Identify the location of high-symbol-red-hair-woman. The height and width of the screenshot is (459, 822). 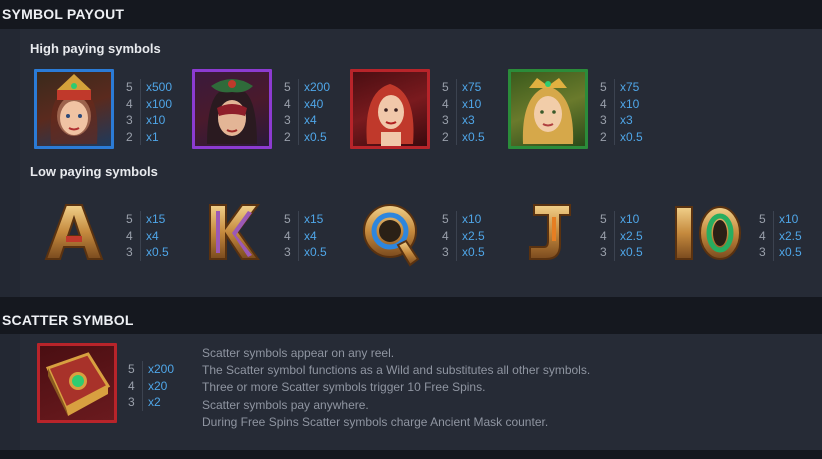
(390, 109).